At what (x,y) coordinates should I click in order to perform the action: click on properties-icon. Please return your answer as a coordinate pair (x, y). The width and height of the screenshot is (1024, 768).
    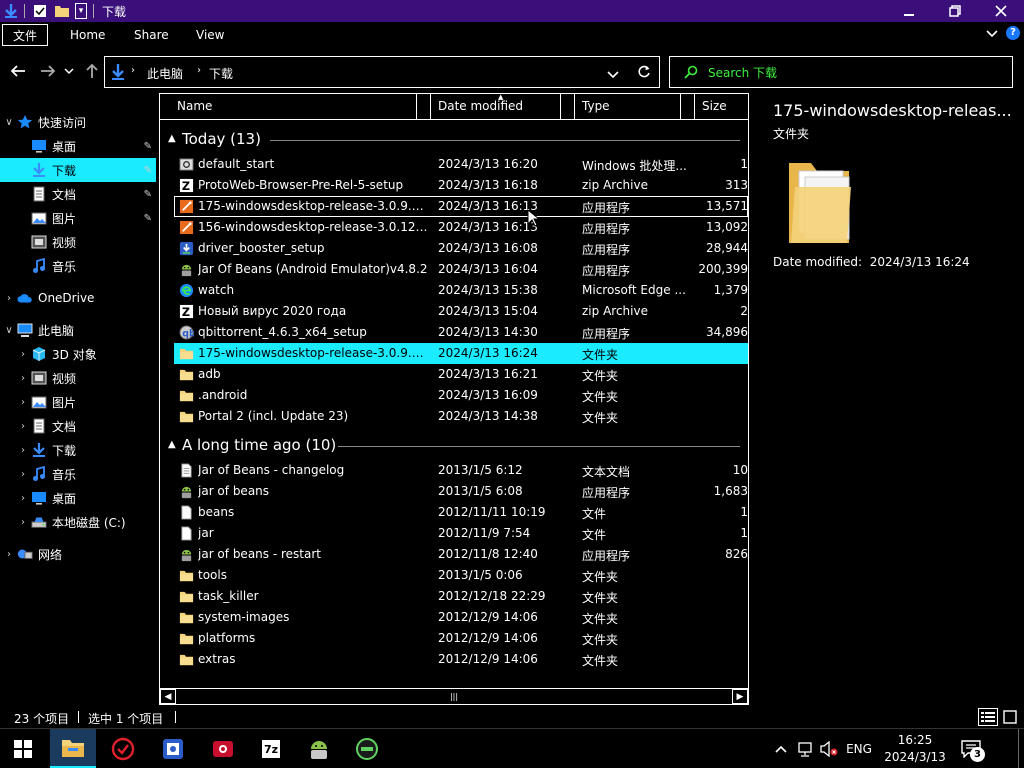
    Looking at the image, I should click on (40, 11).